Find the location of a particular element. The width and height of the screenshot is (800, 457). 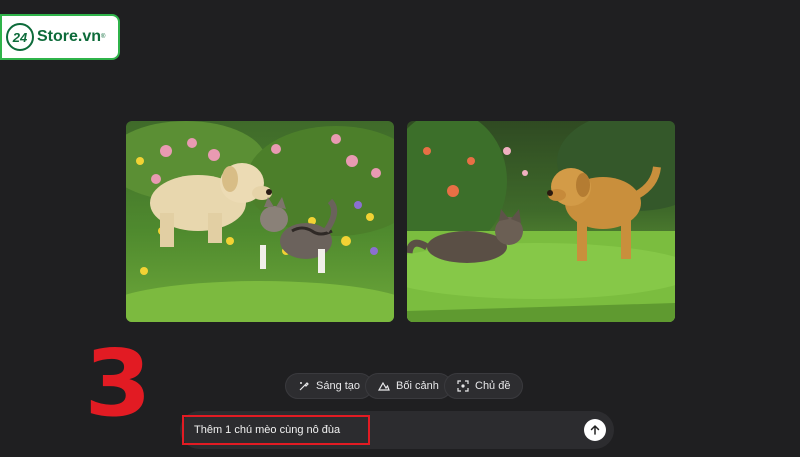

dog-and-cat-image is located at coordinates (541, 221).